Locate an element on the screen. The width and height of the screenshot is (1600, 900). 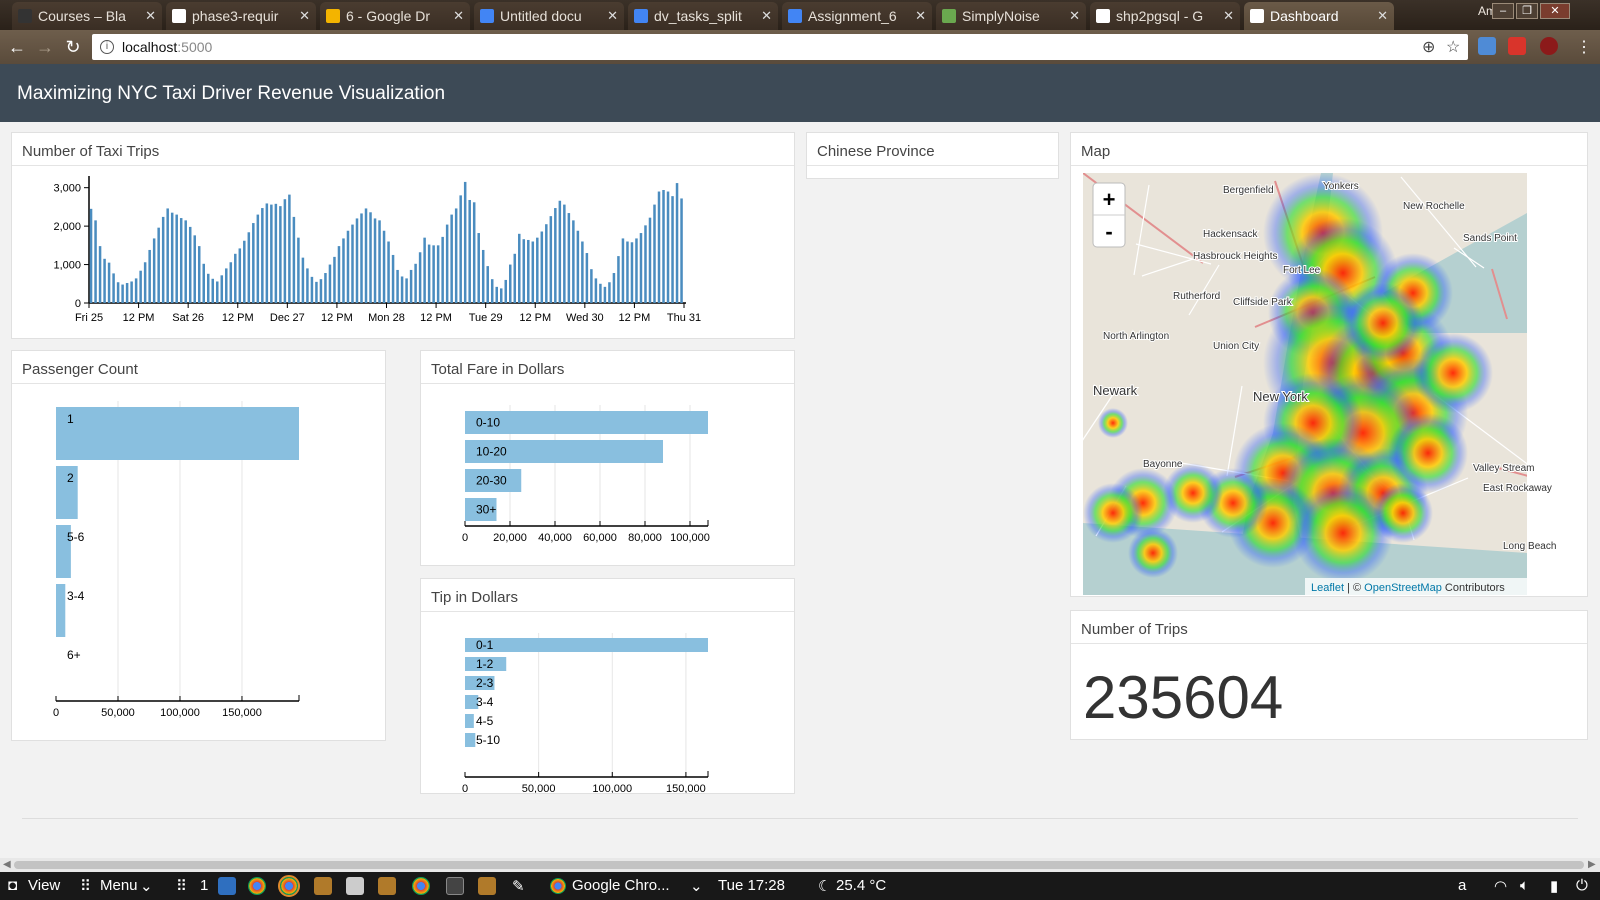
zoom-icon: ⊕ is located at coordinates (1428, 47).